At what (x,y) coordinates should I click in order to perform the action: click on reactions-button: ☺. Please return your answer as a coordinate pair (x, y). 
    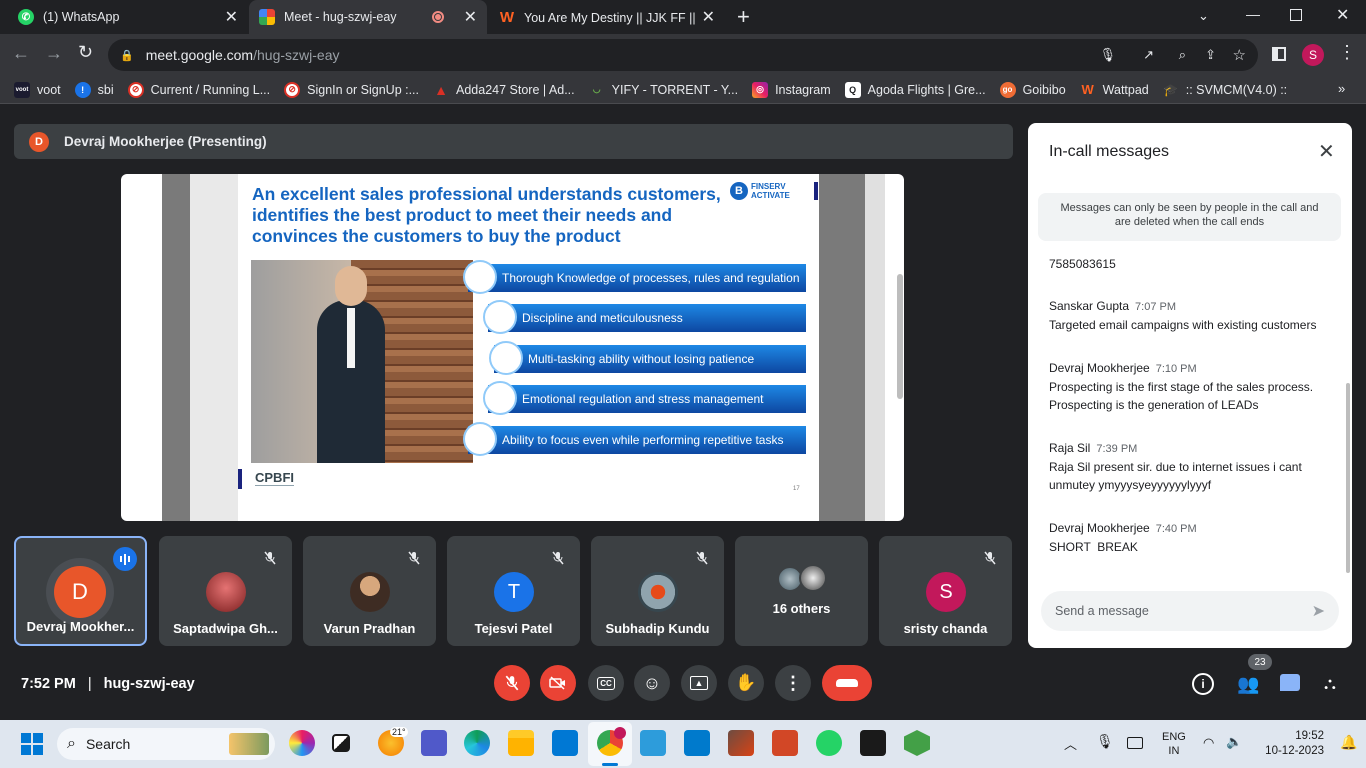
    Looking at the image, I should click on (652, 683).